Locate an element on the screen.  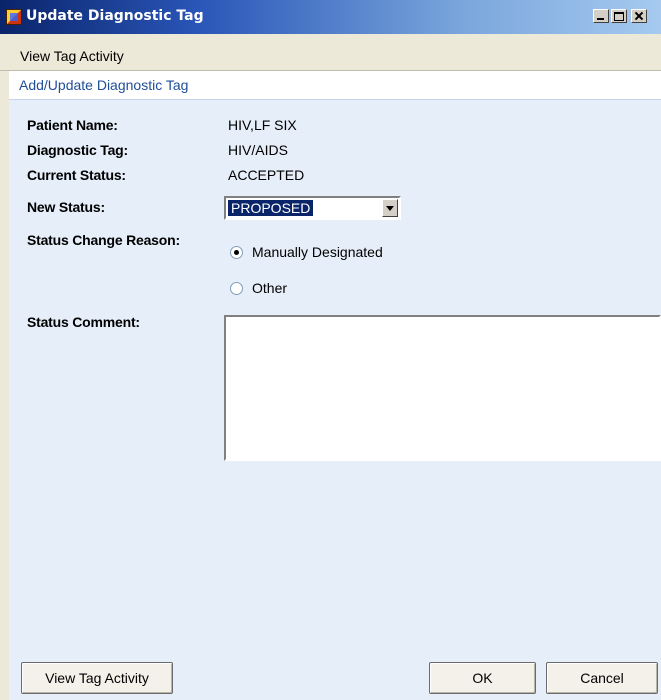
patient-name-label: Patient Name: is located at coordinates (72, 125).